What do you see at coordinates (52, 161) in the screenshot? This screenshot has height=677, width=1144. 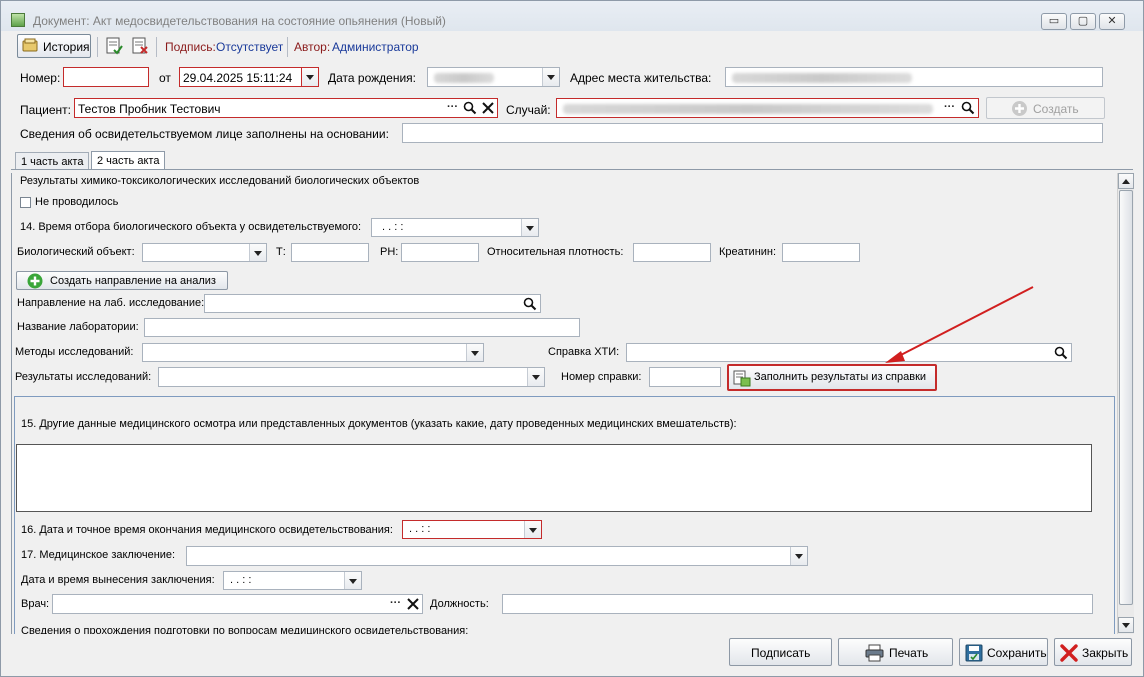 I see `tab-part-1: 1 часть акта` at bounding box center [52, 161].